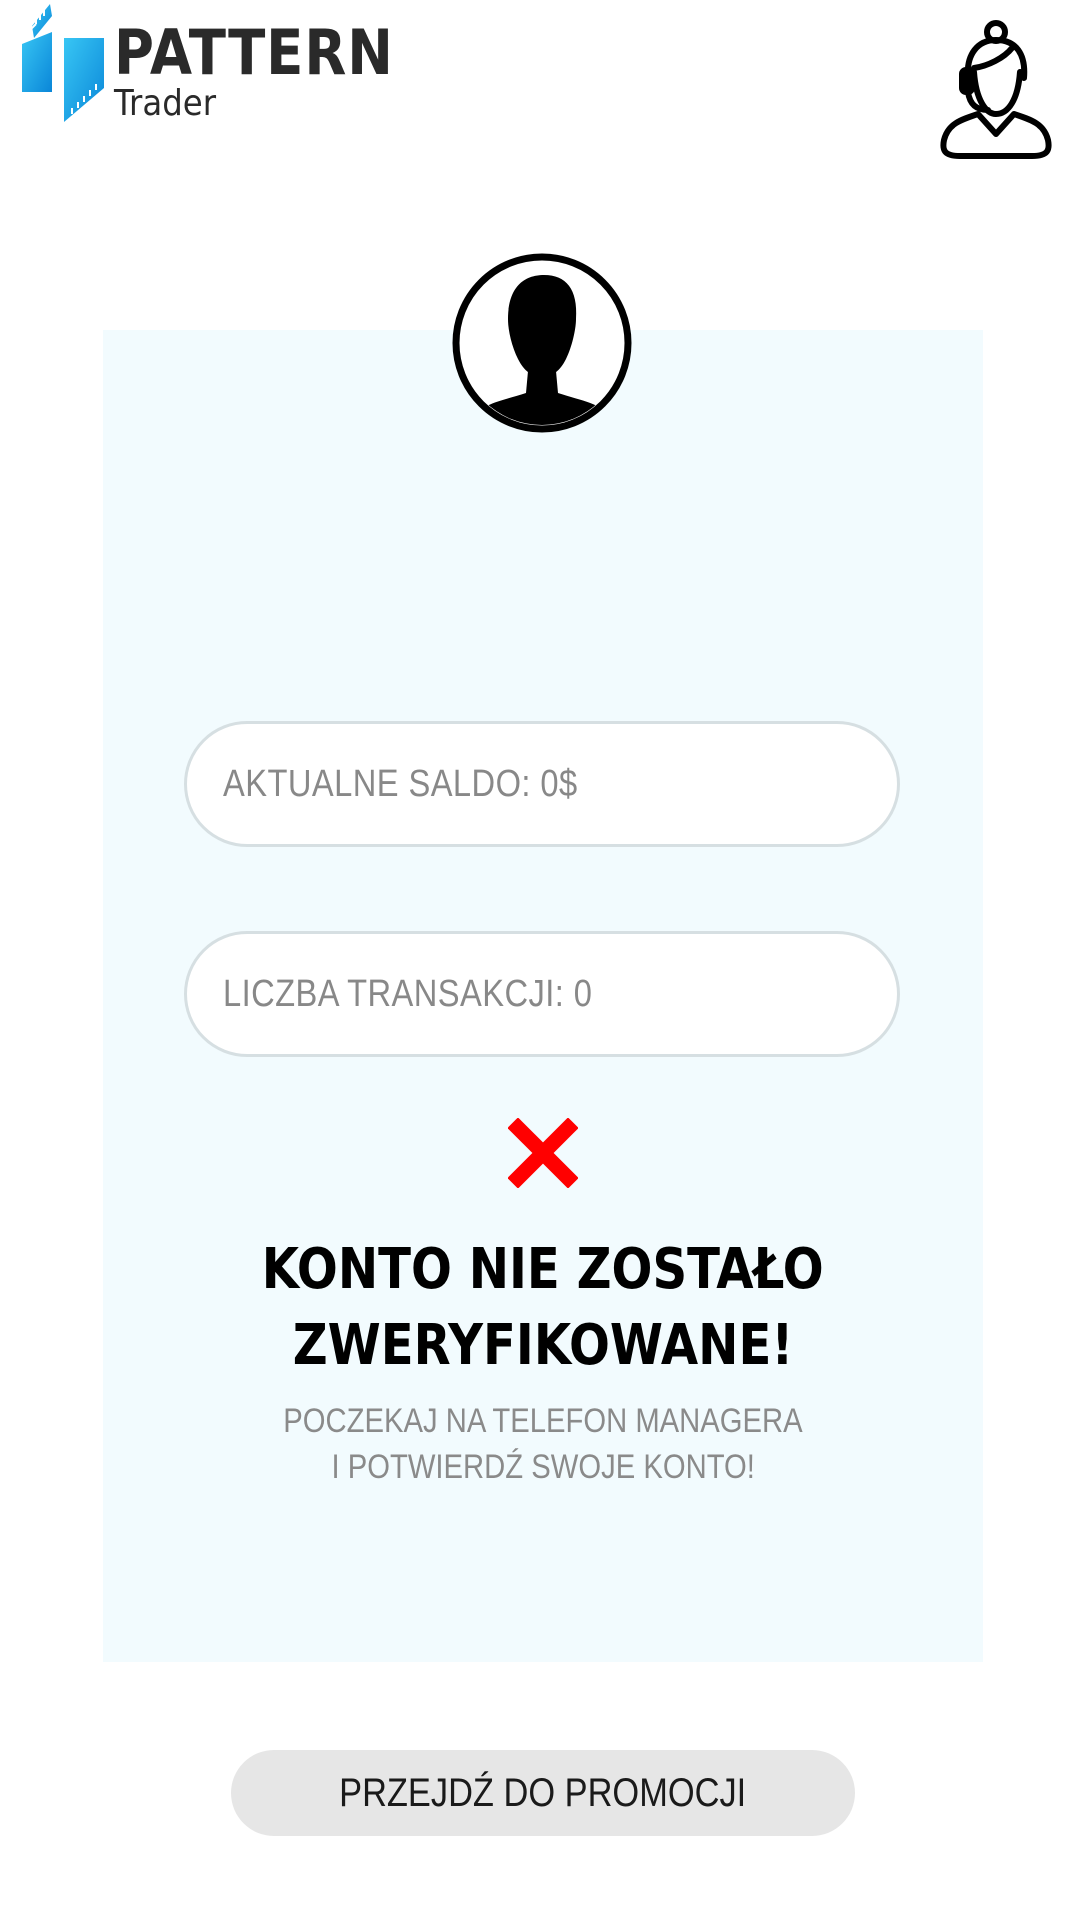 The height and width of the screenshot is (1920, 1080). Describe the element at coordinates (542, 343) in the screenshot. I see `user-avatar-icon` at that location.